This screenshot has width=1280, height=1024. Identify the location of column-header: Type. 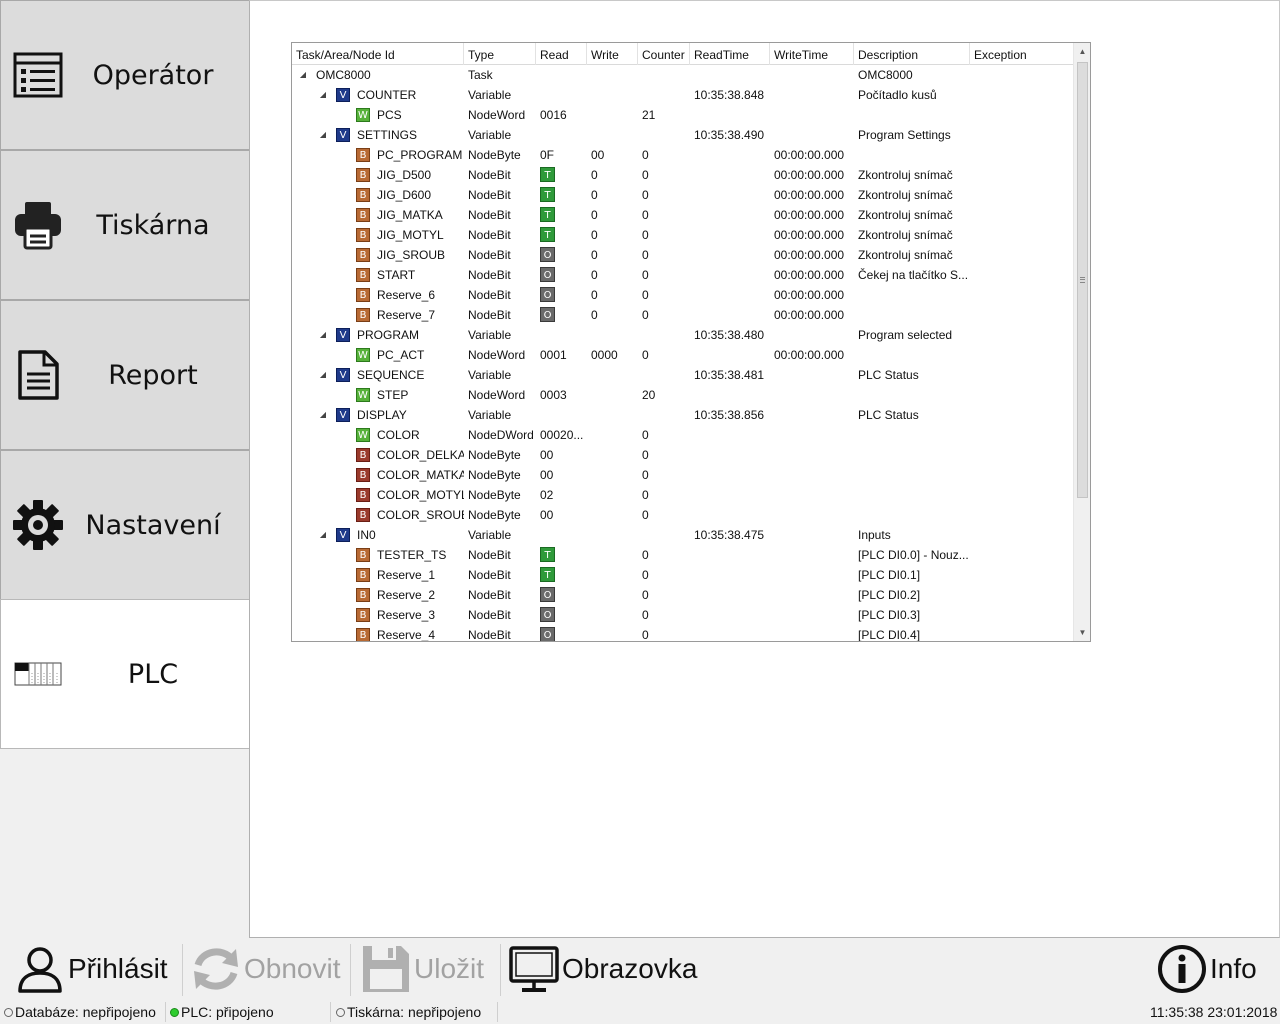
(500, 54).